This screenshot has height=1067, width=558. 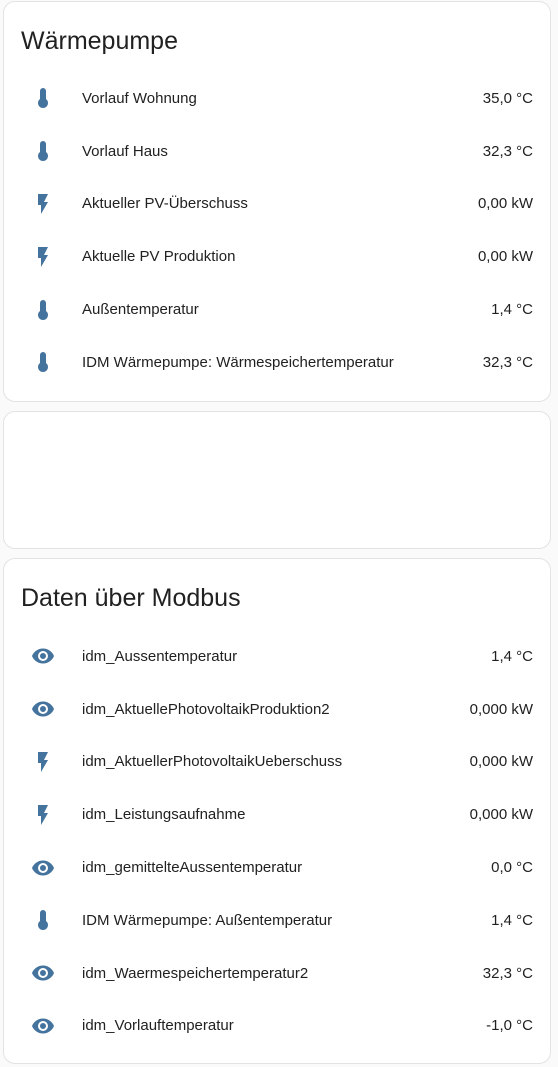 I want to click on entity-name: Aktuelle PV Produktion, so click(x=159, y=257).